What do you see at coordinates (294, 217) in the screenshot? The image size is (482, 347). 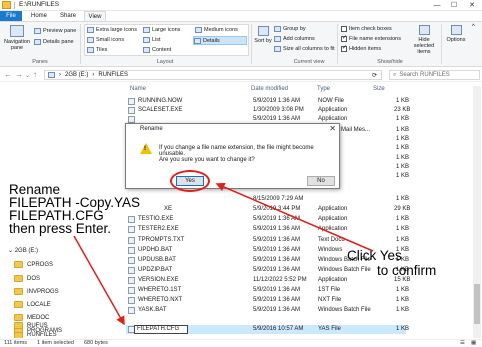 I see `arrow-to-yes-button` at bounding box center [294, 217].